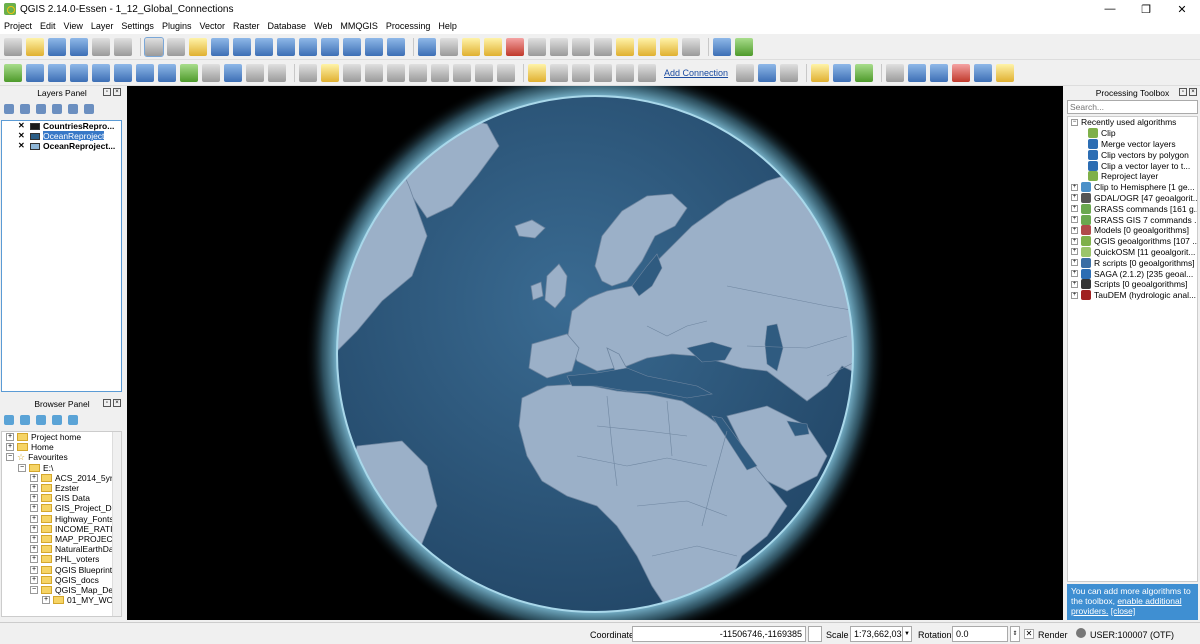 This screenshot has height=644, width=1200. What do you see at coordinates (264, 46) in the screenshot?
I see `zoom-native-icon` at bounding box center [264, 46].